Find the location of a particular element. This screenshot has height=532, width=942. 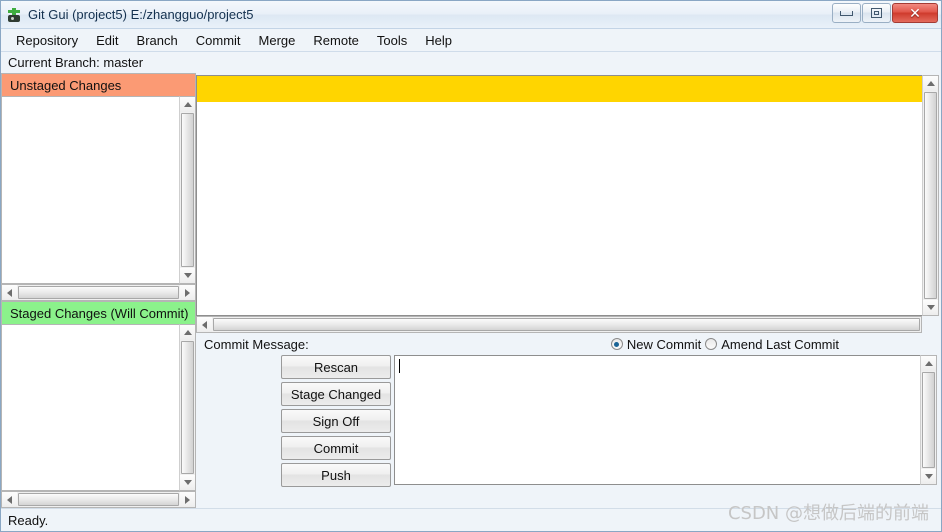

minimize-button is located at coordinates (846, 13).